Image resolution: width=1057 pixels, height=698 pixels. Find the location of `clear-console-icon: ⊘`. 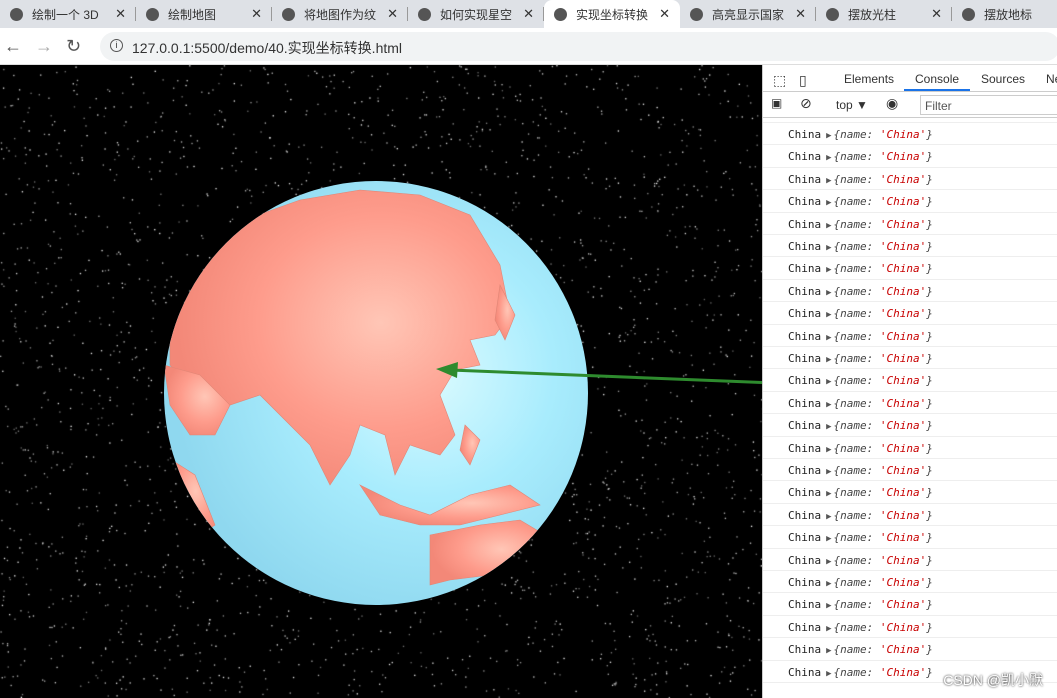

clear-console-icon: ⊘ is located at coordinates (806, 103).